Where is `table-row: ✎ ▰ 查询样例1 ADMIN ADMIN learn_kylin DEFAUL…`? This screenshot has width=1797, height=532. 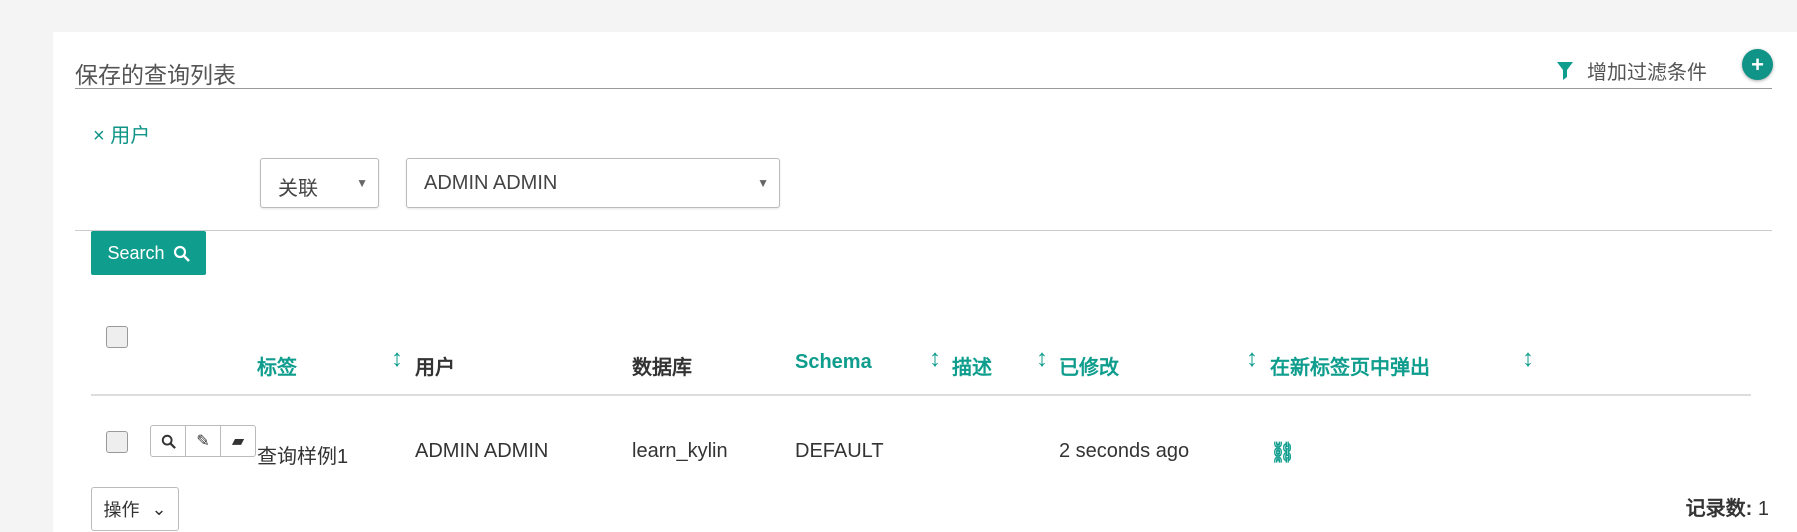 table-row: ✎ ▰ 查询样例1 ADMIN ADMIN learn_kylin DEFAUL… is located at coordinates (921, 432).